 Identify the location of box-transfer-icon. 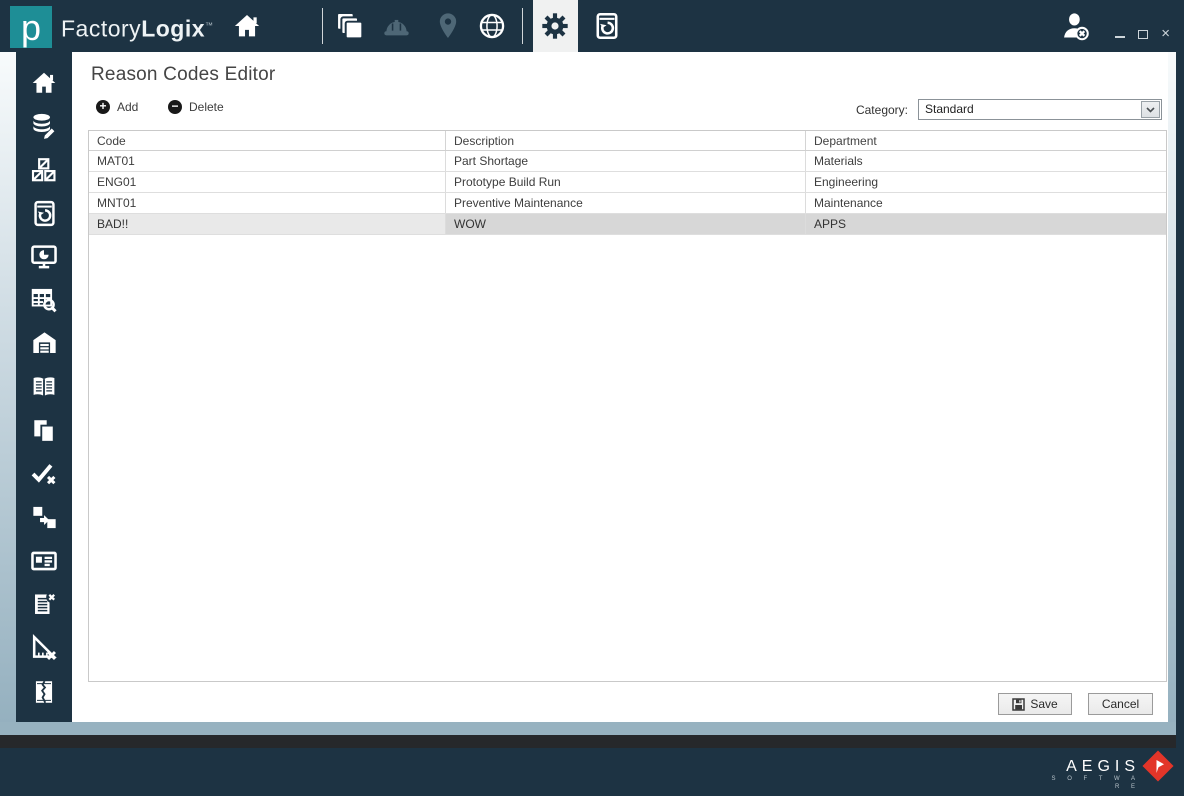
(44, 517).